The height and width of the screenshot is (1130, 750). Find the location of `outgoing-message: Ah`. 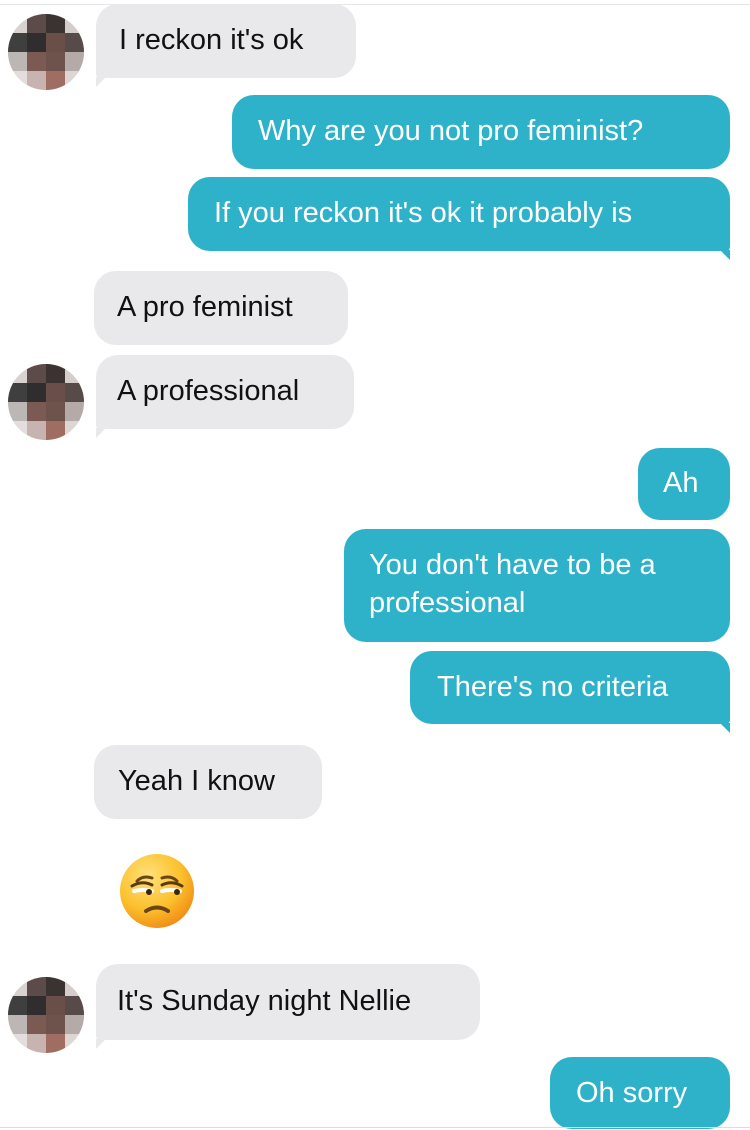

outgoing-message: Ah is located at coordinates (684, 484).